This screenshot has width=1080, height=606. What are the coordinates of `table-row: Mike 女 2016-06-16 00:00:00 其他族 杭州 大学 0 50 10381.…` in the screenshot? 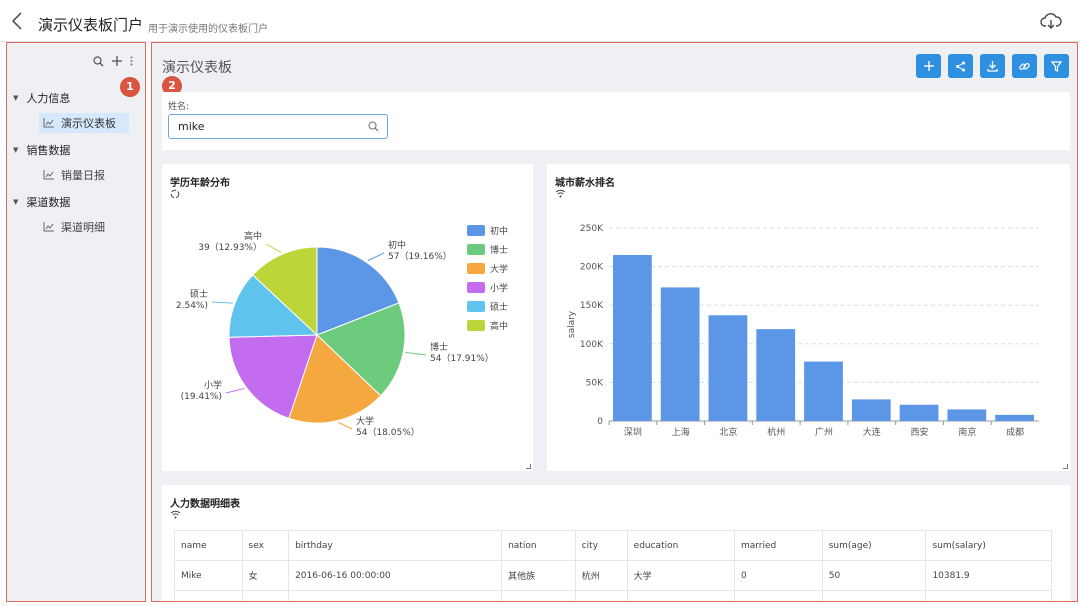 It's located at (613, 575).